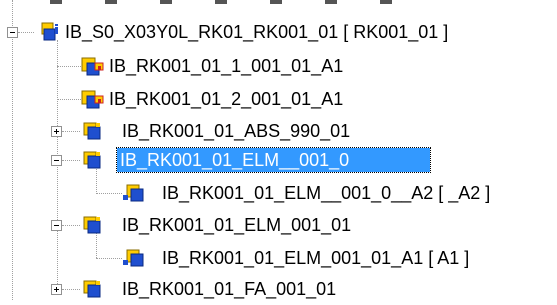 Image resolution: width=557 pixels, height=305 pixels. What do you see at coordinates (236, 225) in the screenshot?
I see `tree-node-label: IB_RK001_01_ELM_001_01` at bounding box center [236, 225].